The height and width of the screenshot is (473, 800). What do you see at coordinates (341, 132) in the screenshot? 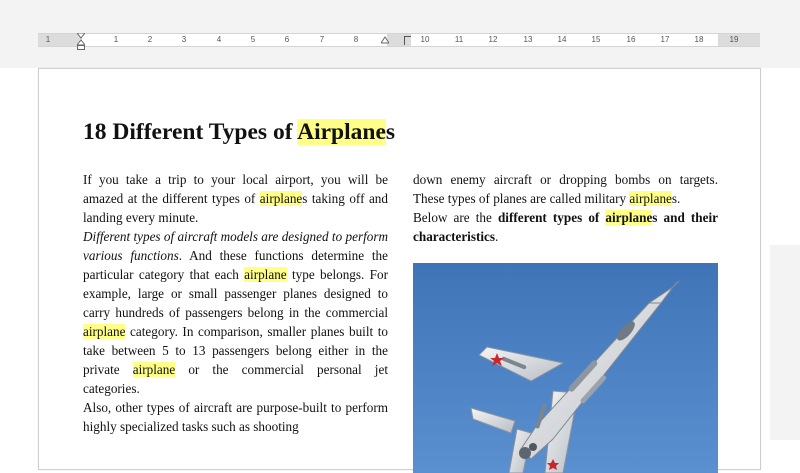
I see `search-highlight: Airplane` at bounding box center [341, 132].